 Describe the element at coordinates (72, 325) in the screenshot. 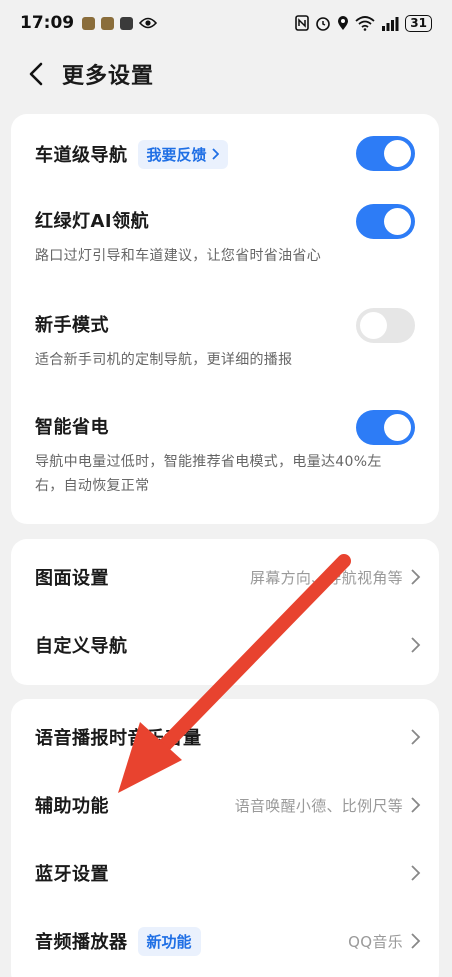

I see `novice-mode-title: 新手模式` at that location.